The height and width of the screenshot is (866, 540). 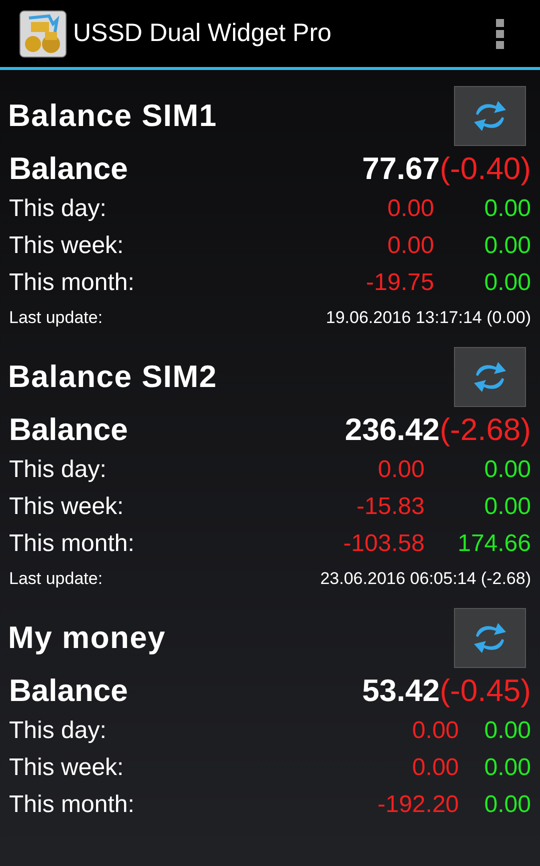 I want to click on balance-value: 53.42, so click(x=401, y=691).